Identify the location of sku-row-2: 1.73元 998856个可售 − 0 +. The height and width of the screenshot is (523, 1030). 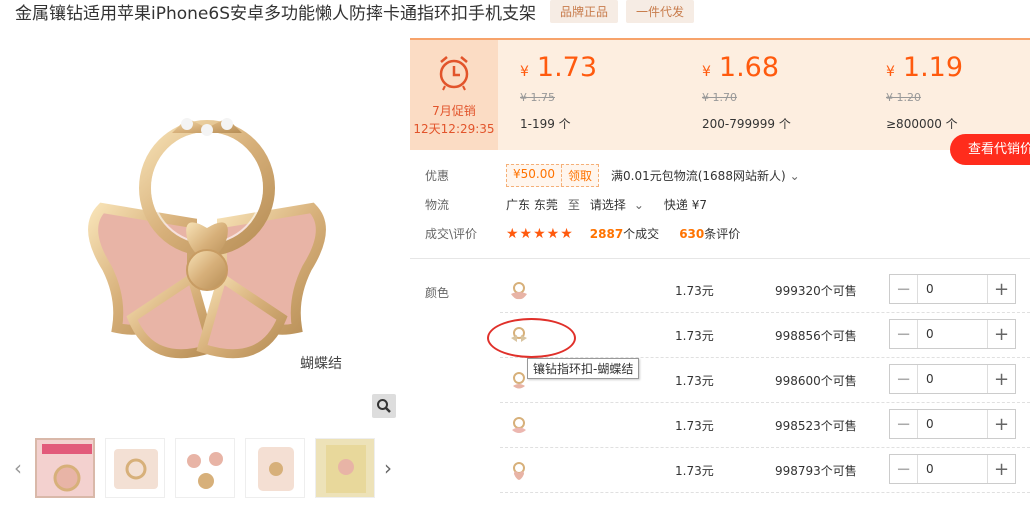
(765, 335).